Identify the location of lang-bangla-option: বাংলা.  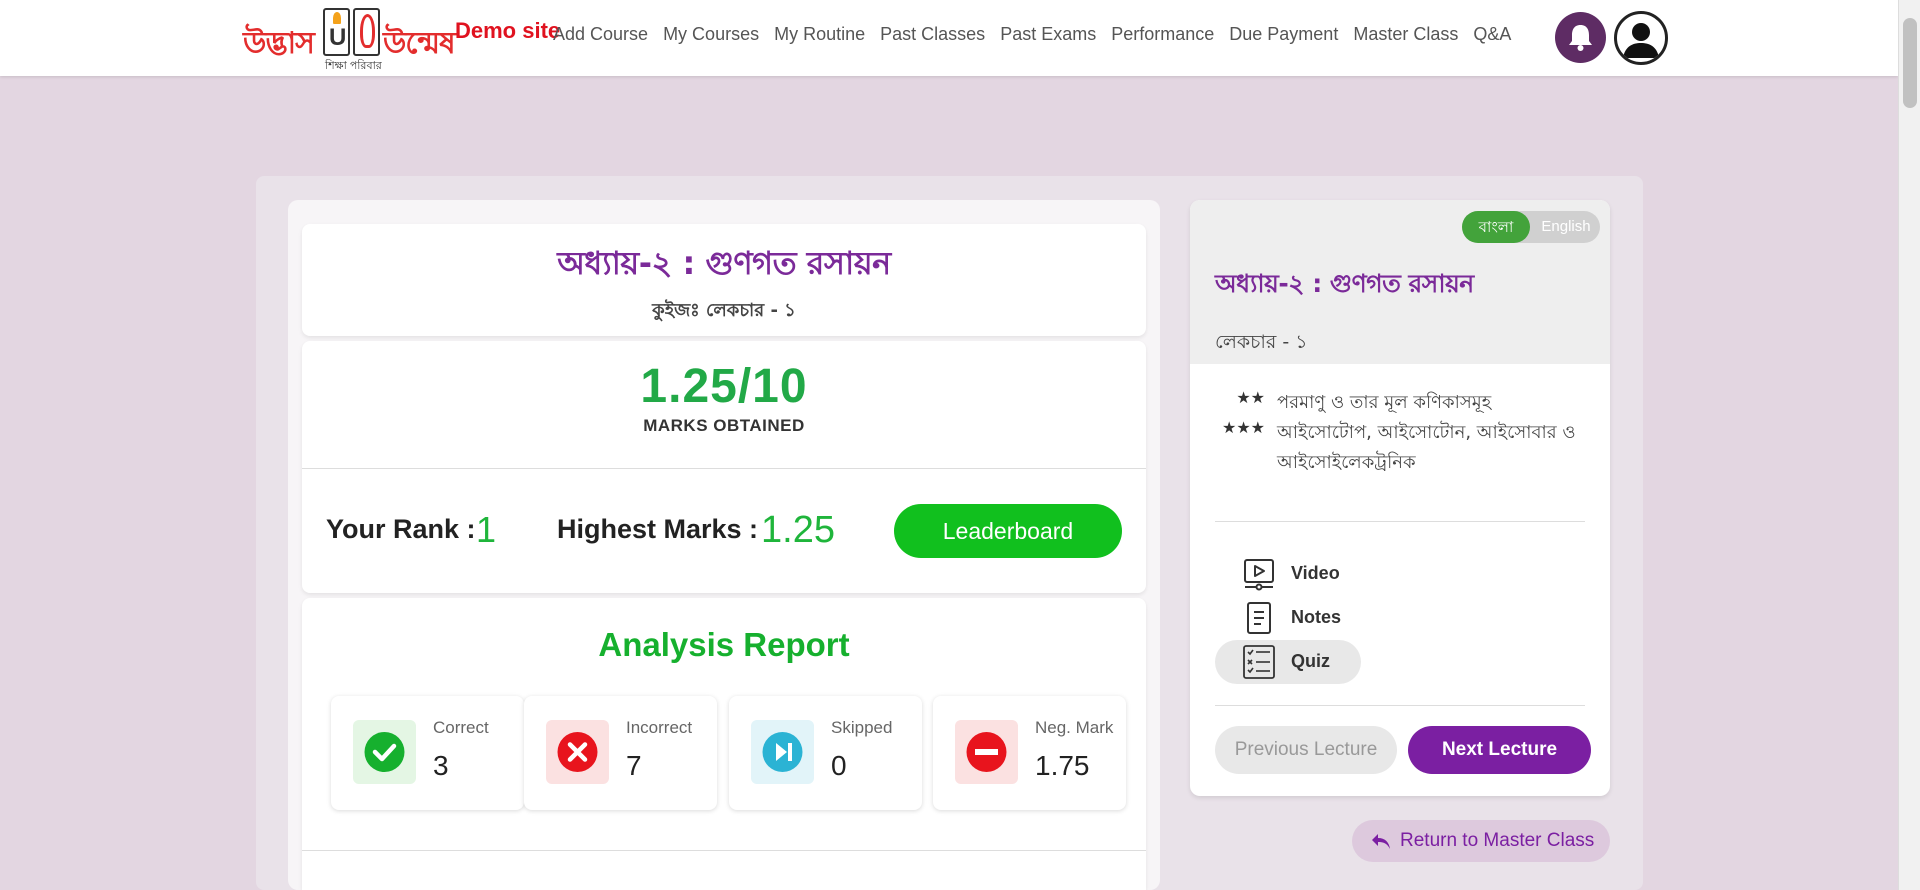
(1496, 227).